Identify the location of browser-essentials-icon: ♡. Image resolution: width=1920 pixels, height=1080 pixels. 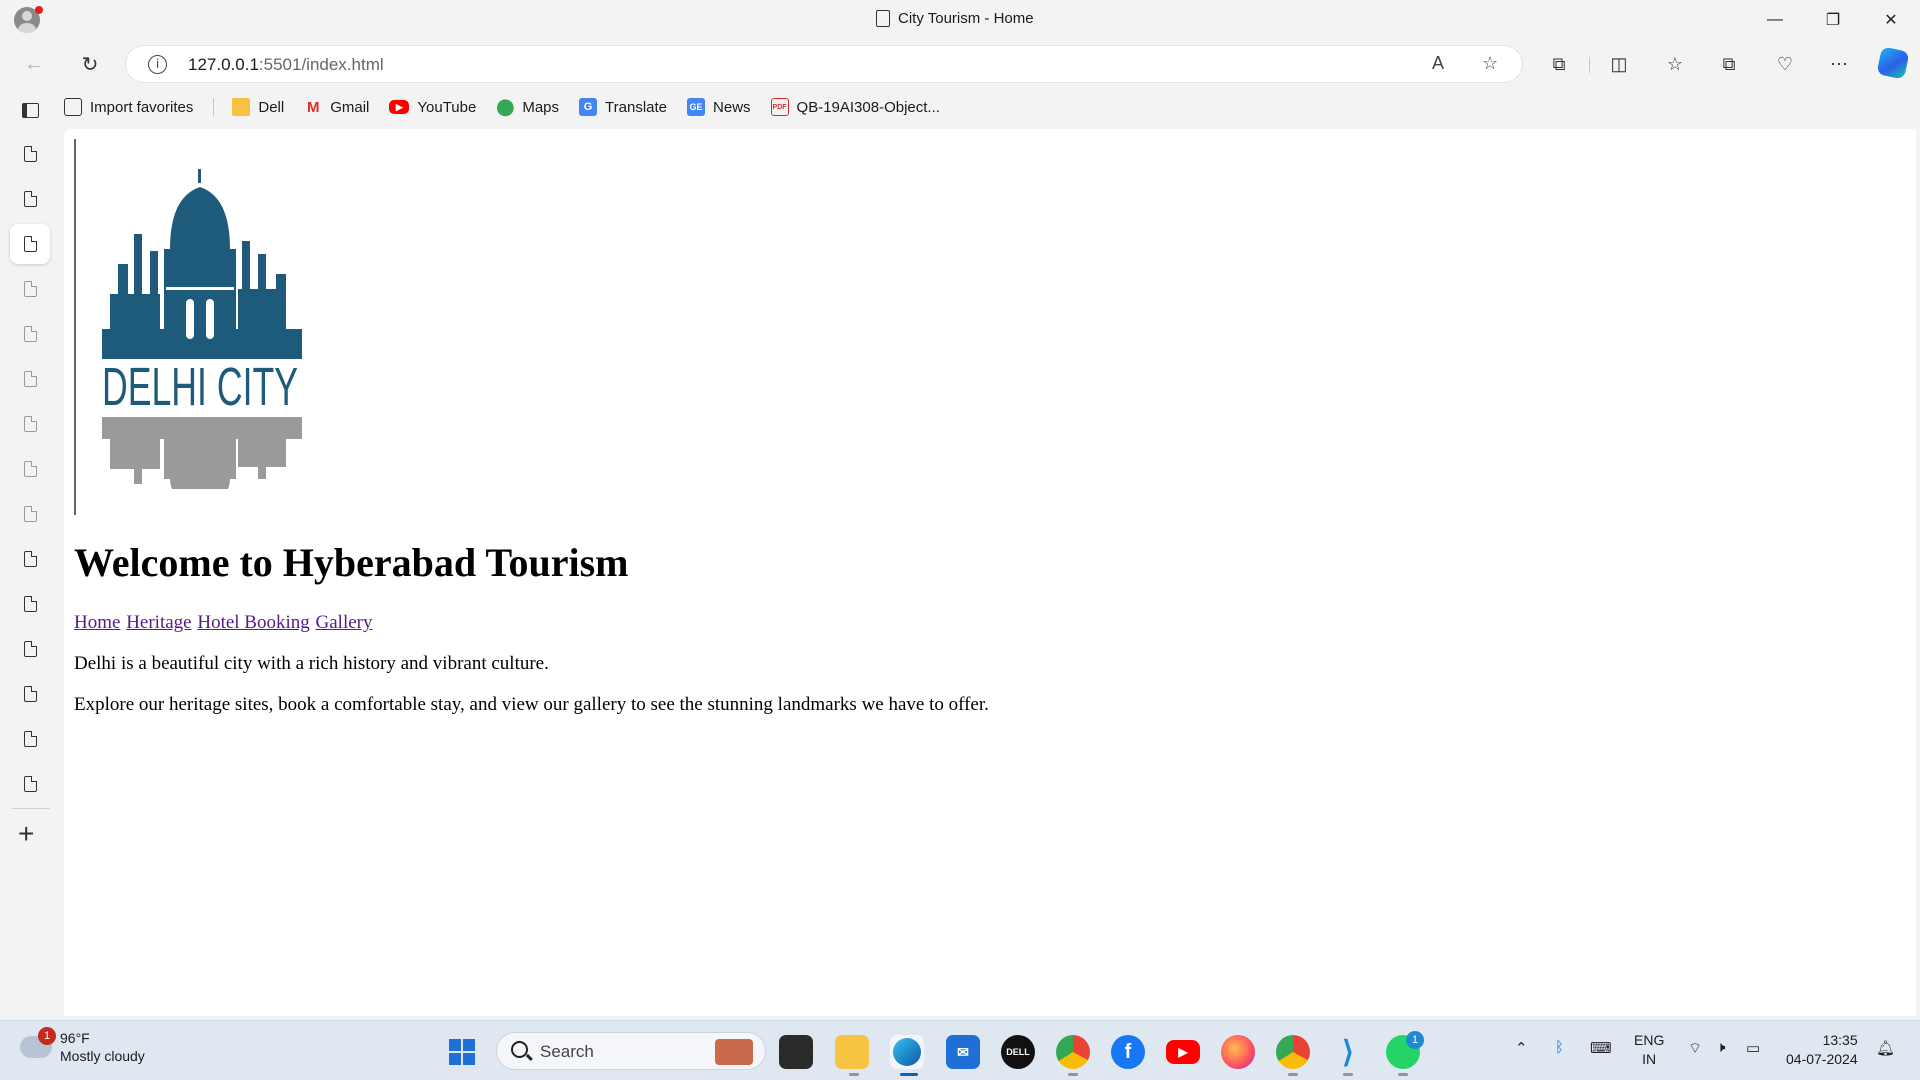
(1785, 64).